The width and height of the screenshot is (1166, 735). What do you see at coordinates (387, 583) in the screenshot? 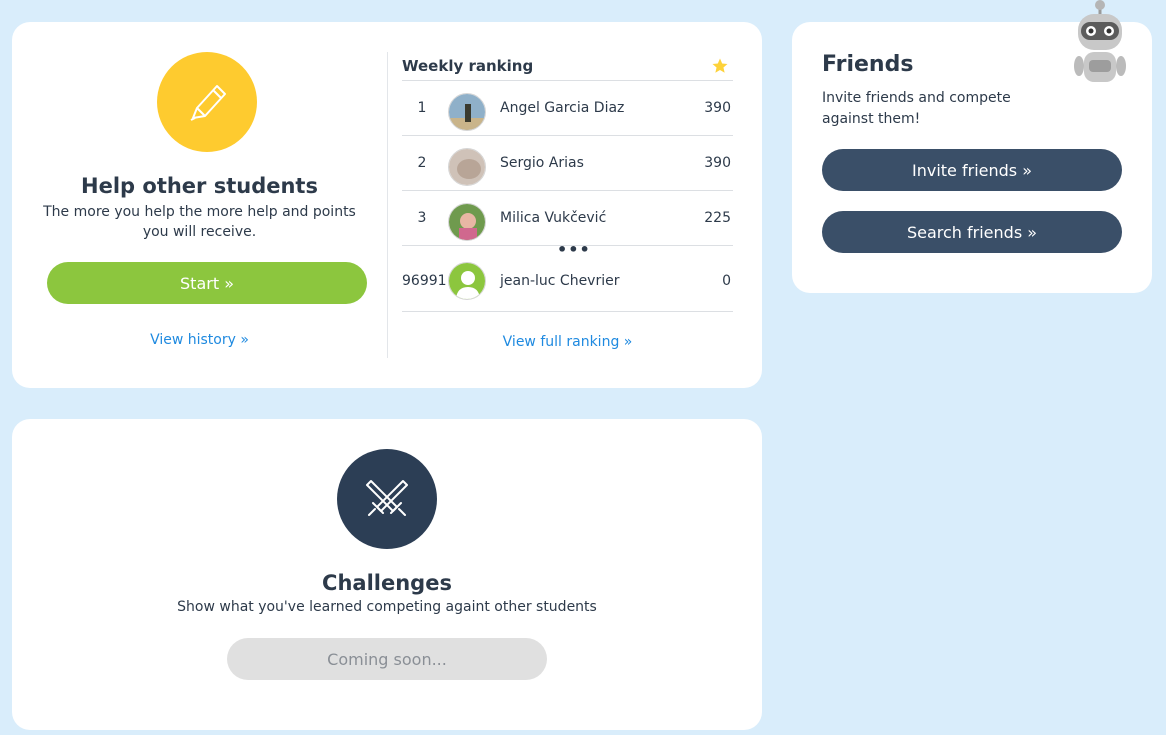
I see `challenges-title: Challenges` at bounding box center [387, 583].